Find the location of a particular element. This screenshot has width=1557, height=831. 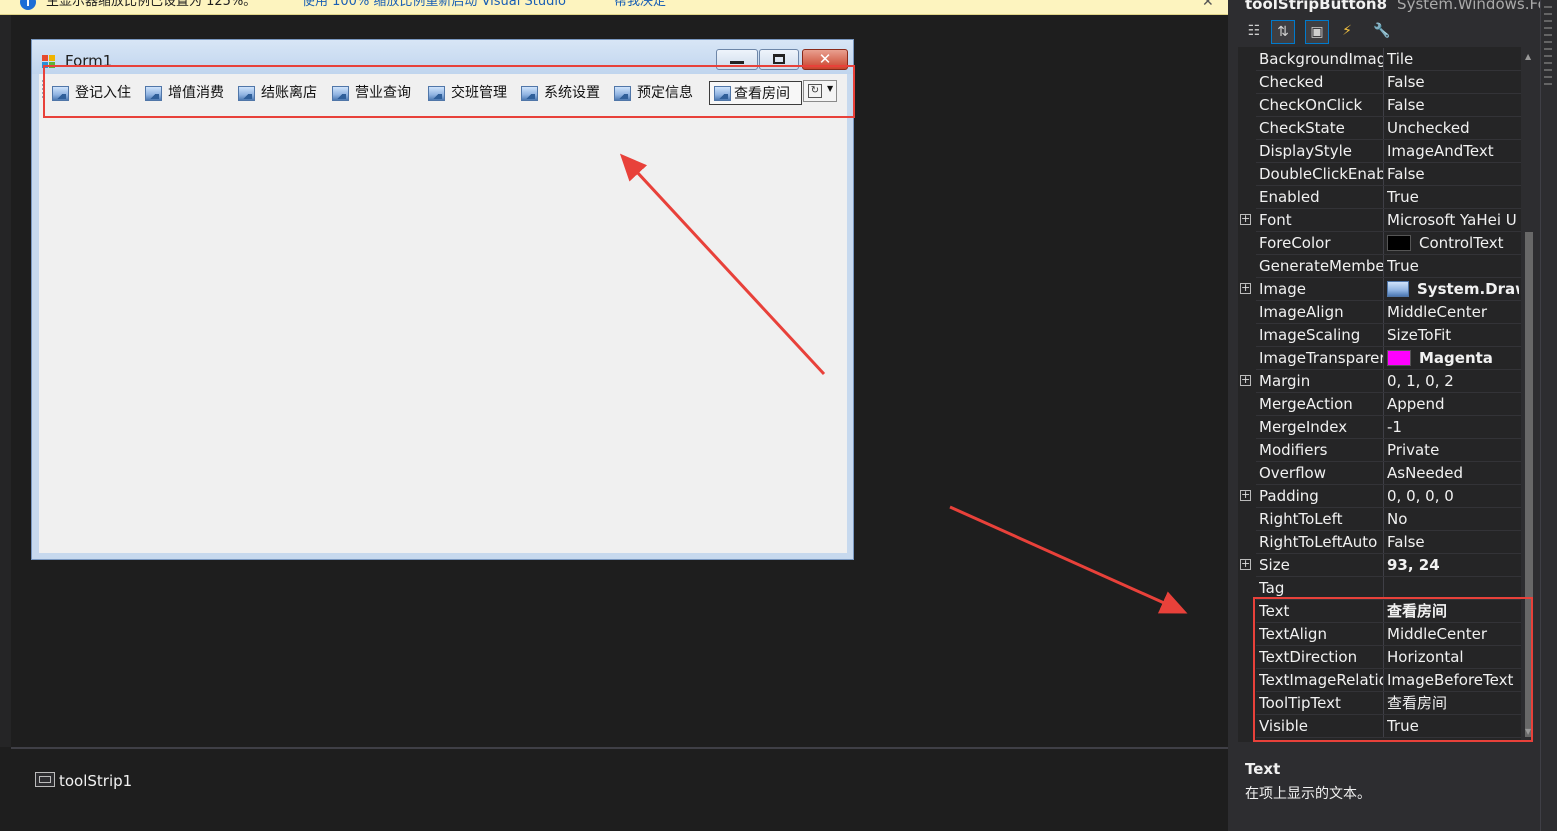

tray-component-toolstrip1: toolStrip1 is located at coordinates (83, 781).